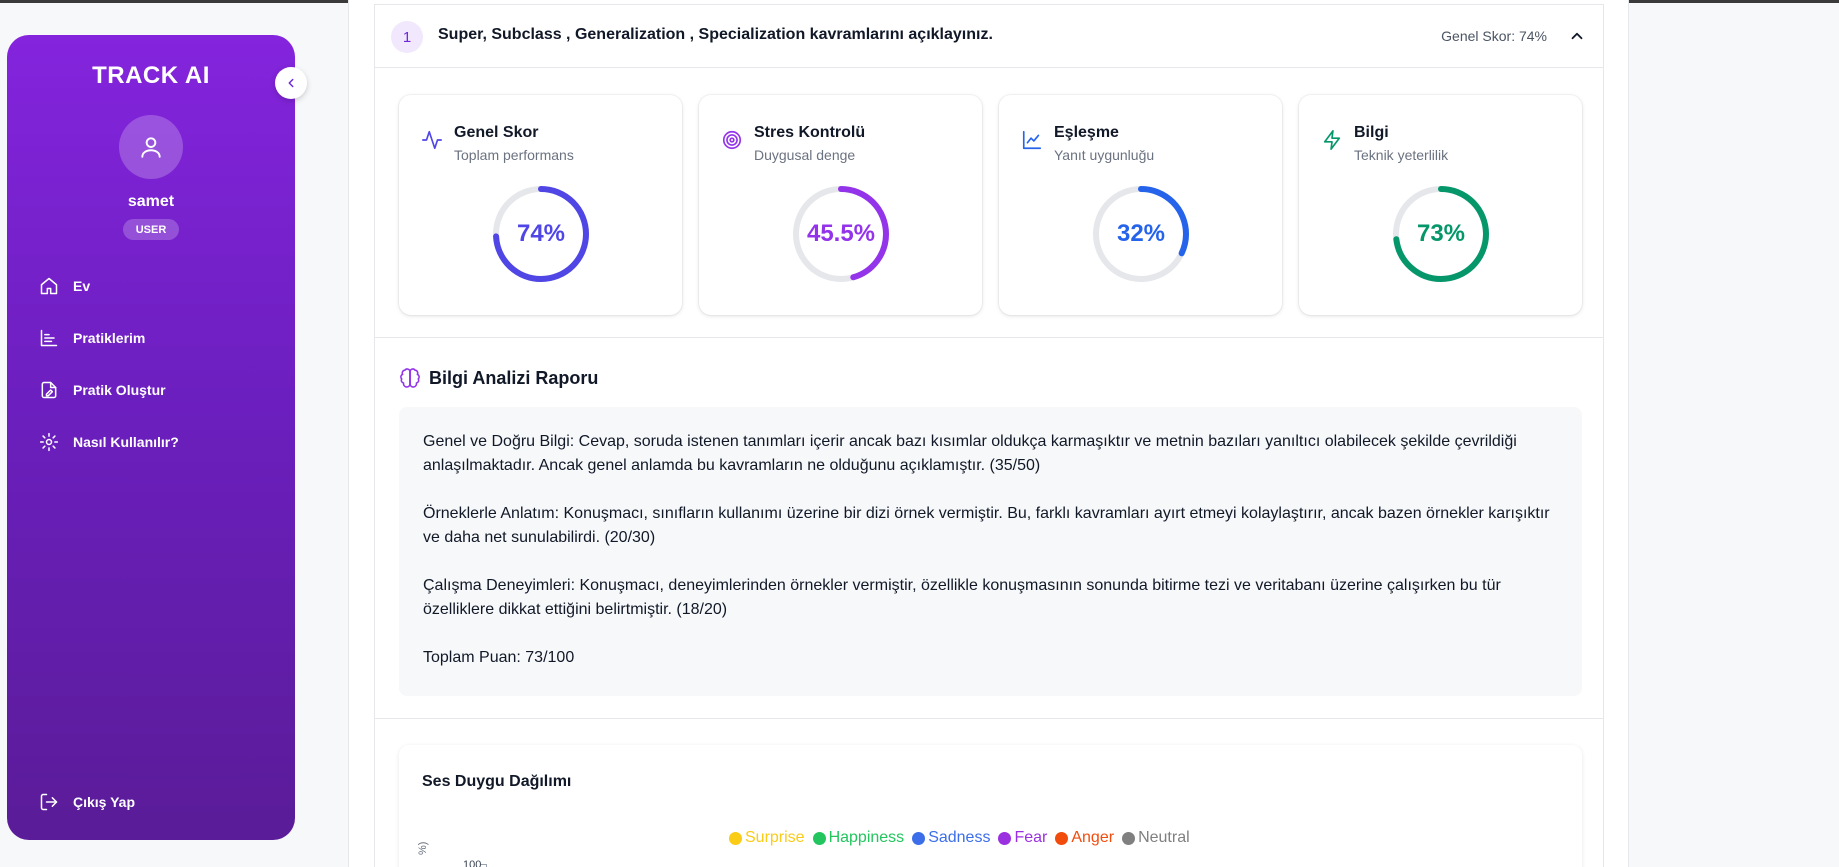 This screenshot has width=1839, height=867. What do you see at coordinates (1032, 140) in the screenshot?
I see `line-chart-icon` at bounding box center [1032, 140].